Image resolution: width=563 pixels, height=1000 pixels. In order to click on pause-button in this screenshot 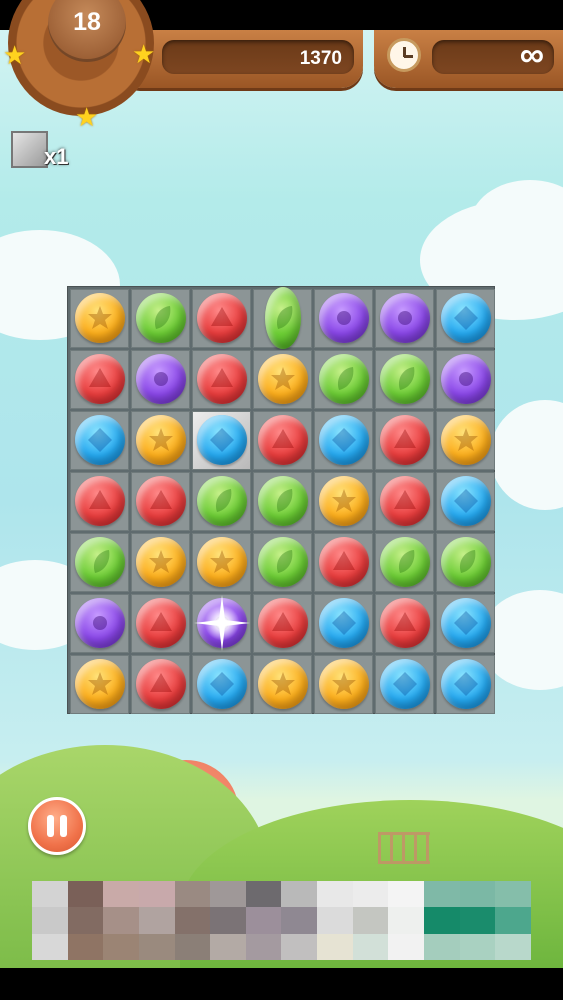, I will do `click(57, 826)`.